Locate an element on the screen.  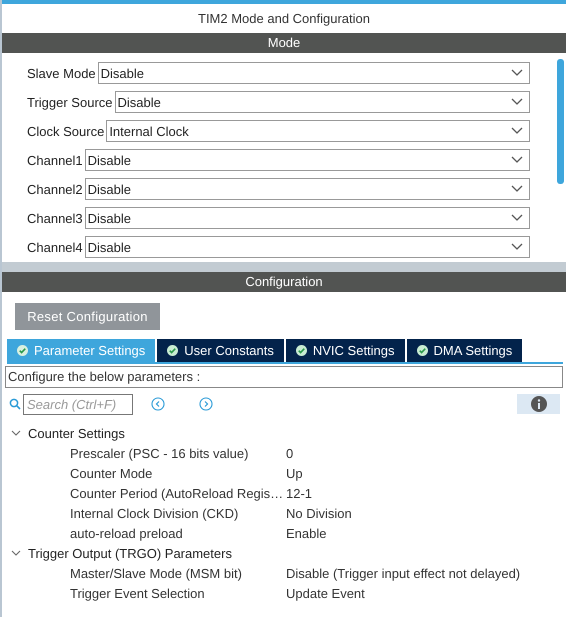
parameter-value: 0 is located at coordinates (290, 453).